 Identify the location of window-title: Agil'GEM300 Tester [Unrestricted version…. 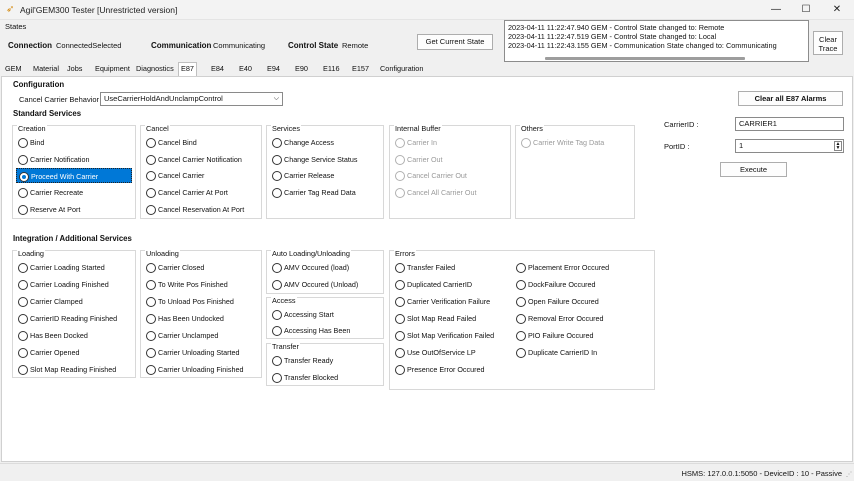
(99, 10).